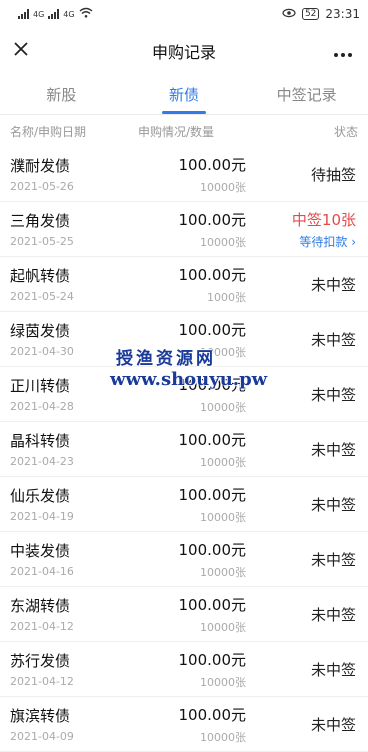  I want to click on tab-ipo: 新股, so click(61, 94).